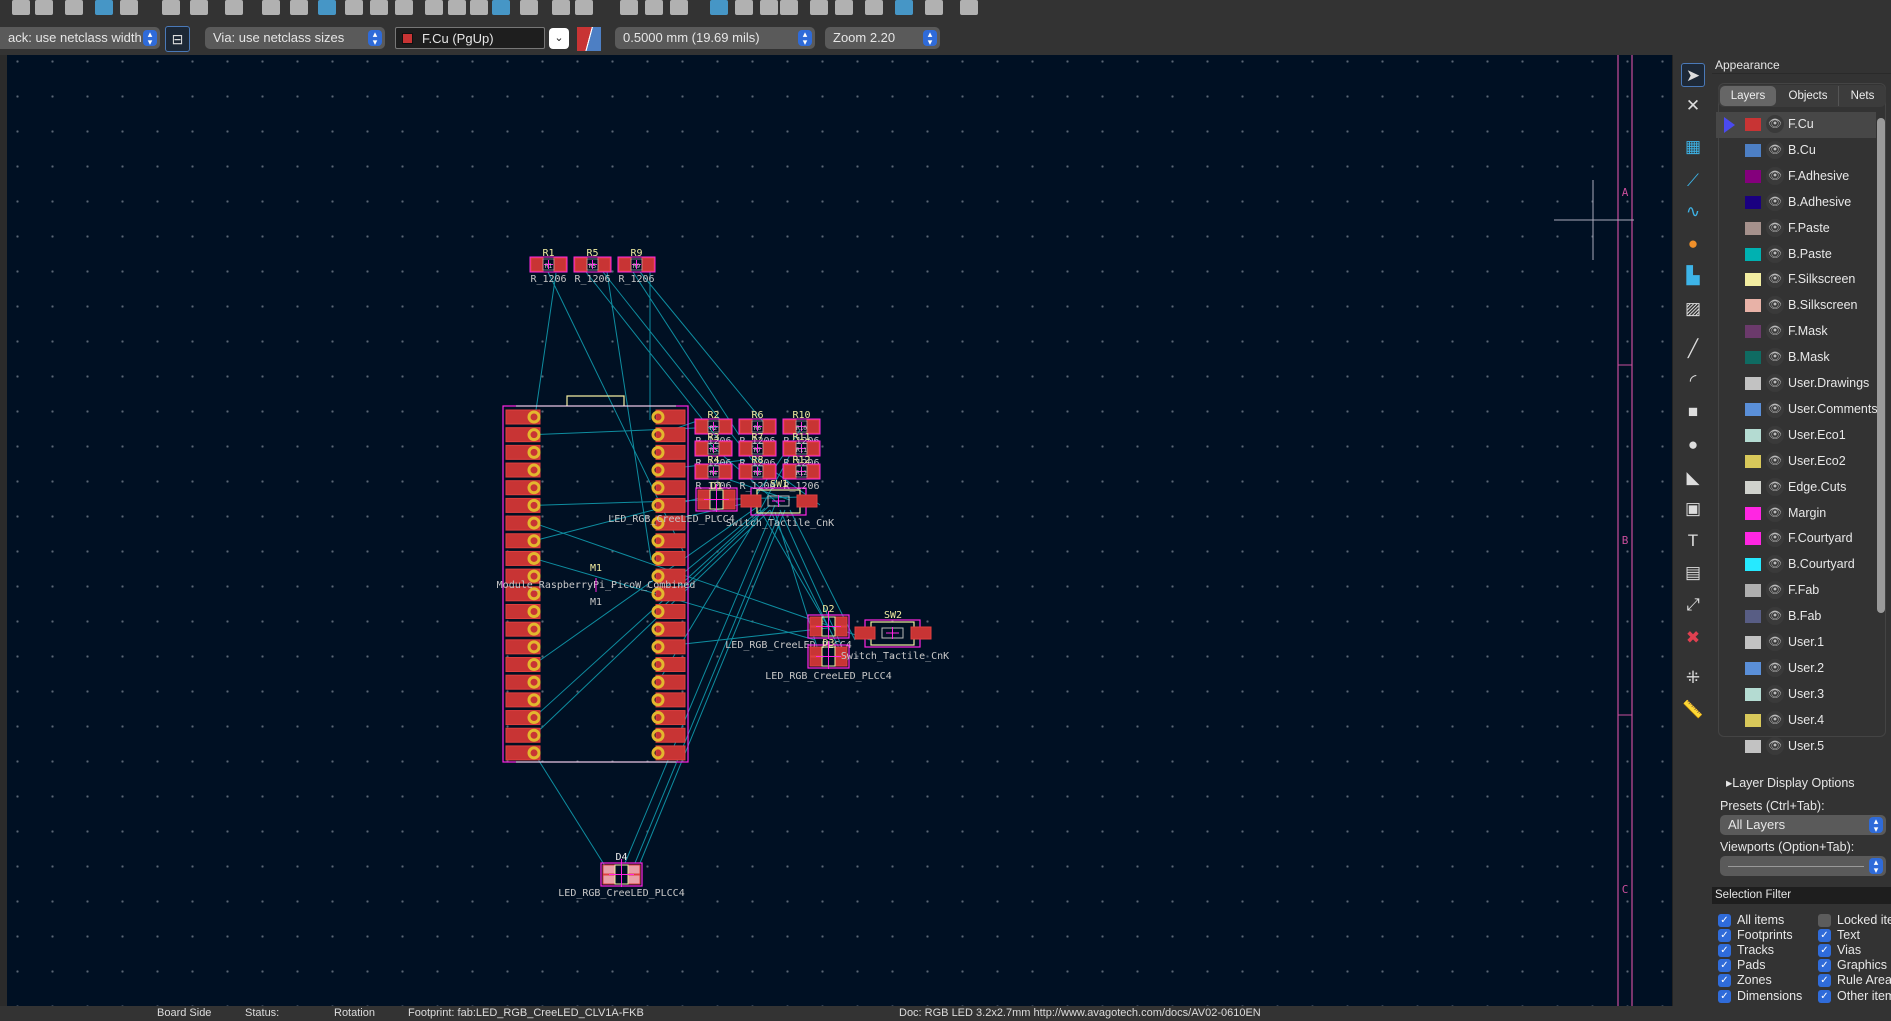 The height and width of the screenshot is (1021, 1891). Describe the element at coordinates (1796, 229) in the screenshot. I see `layer-row-f-paste: 👁 F.Paste` at that location.